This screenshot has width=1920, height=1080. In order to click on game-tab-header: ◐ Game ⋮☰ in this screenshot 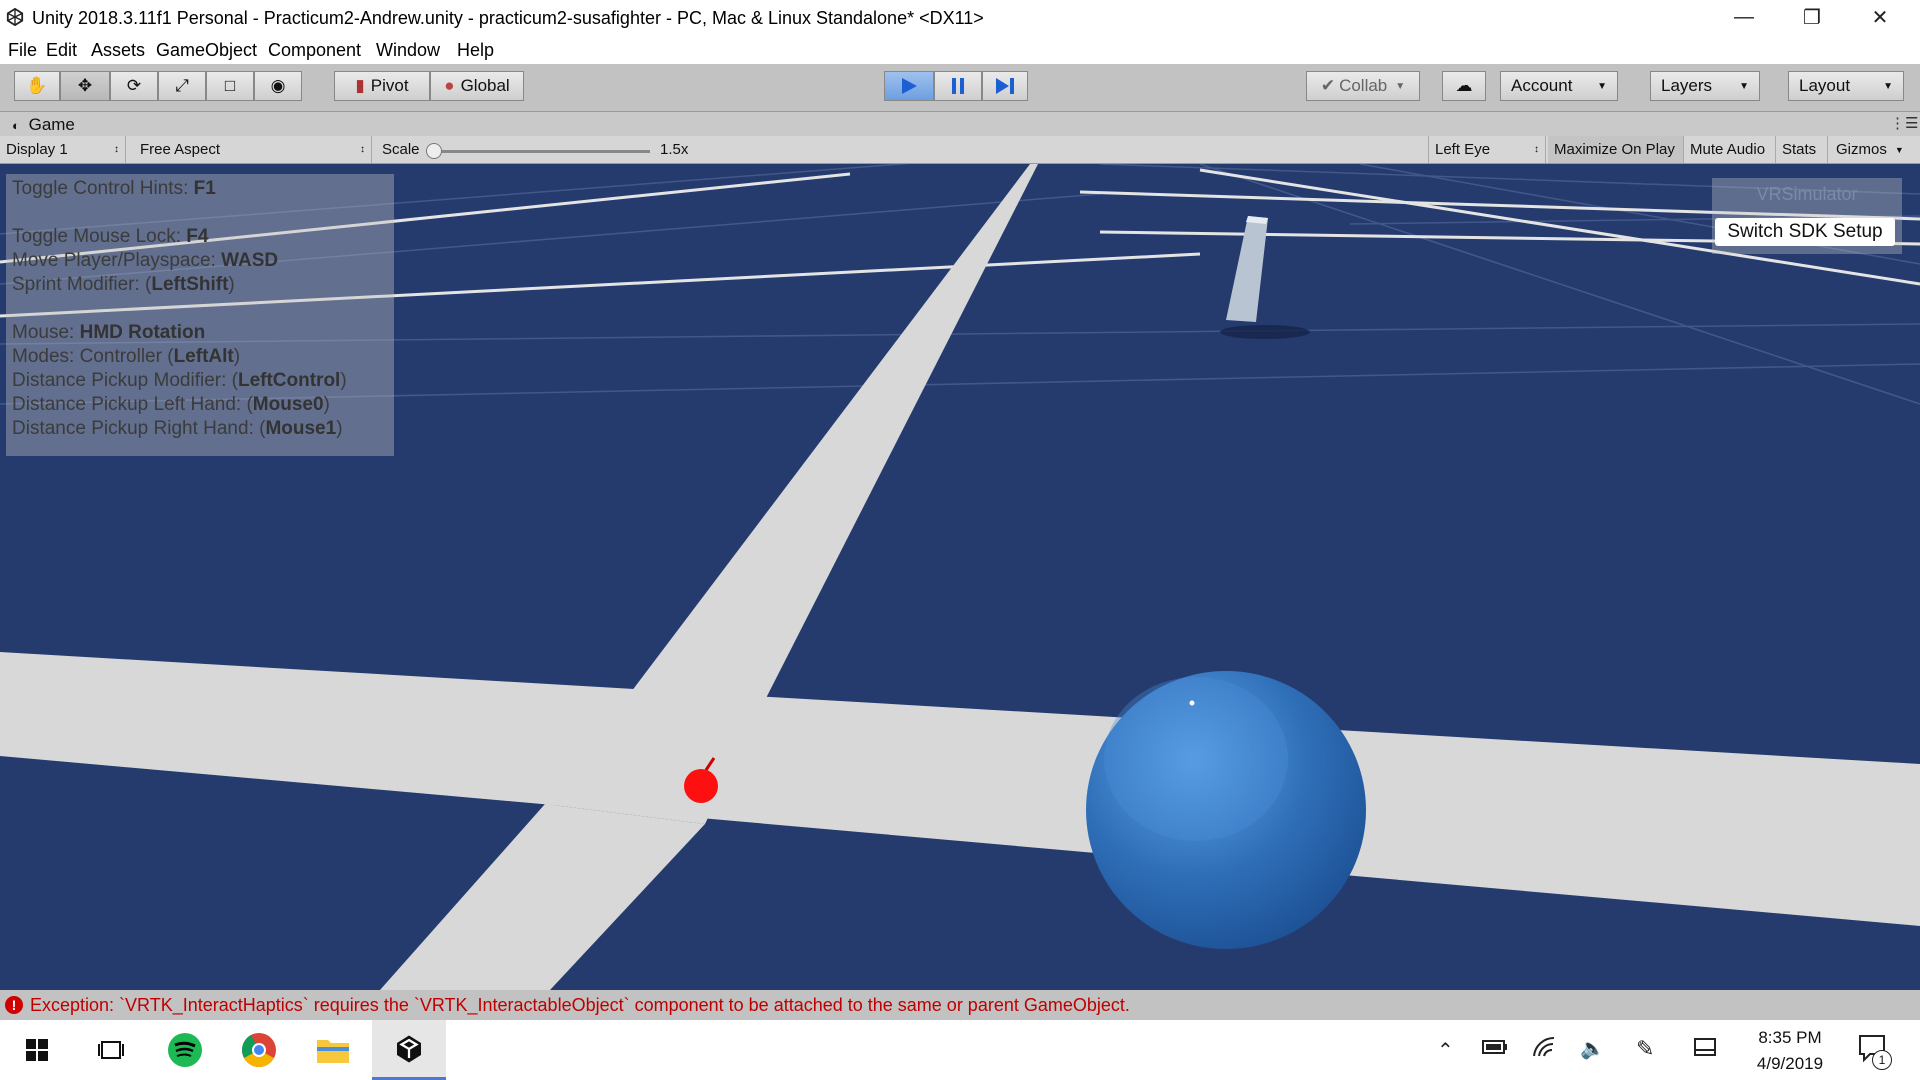, I will do `click(960, 124)`.